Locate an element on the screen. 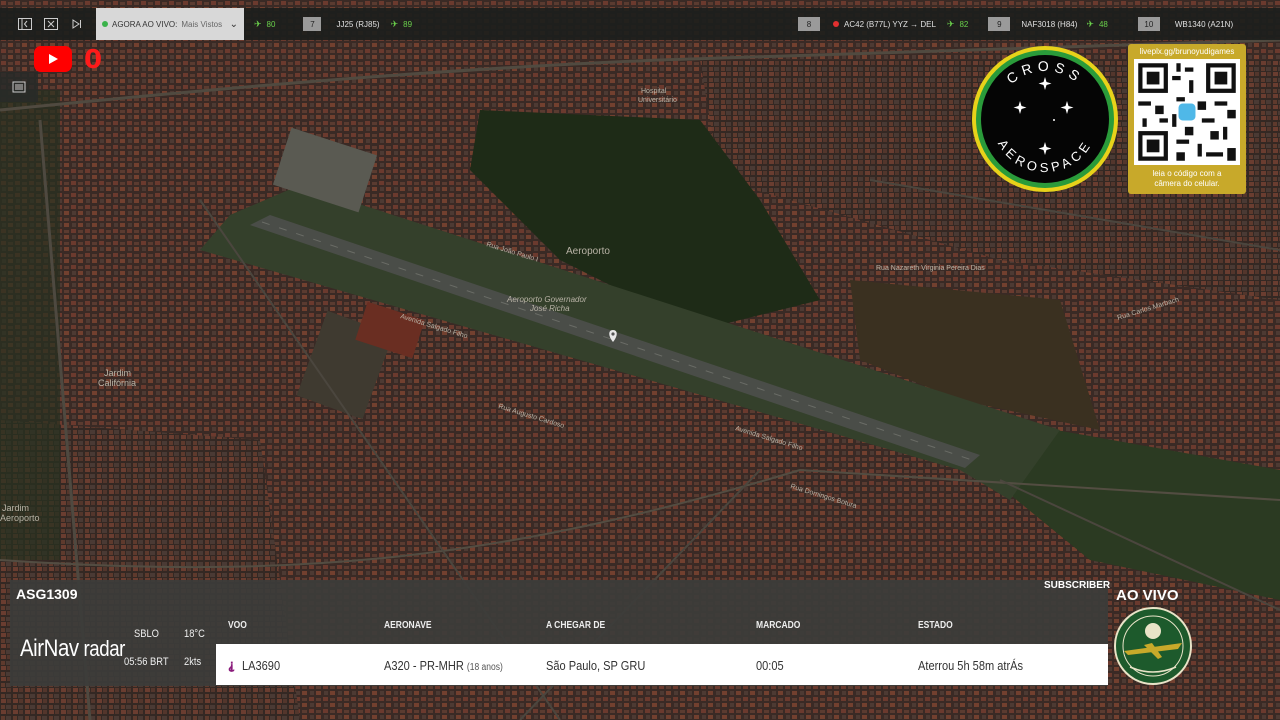  brand-name: AirNav is located at coordinates (49, 648).